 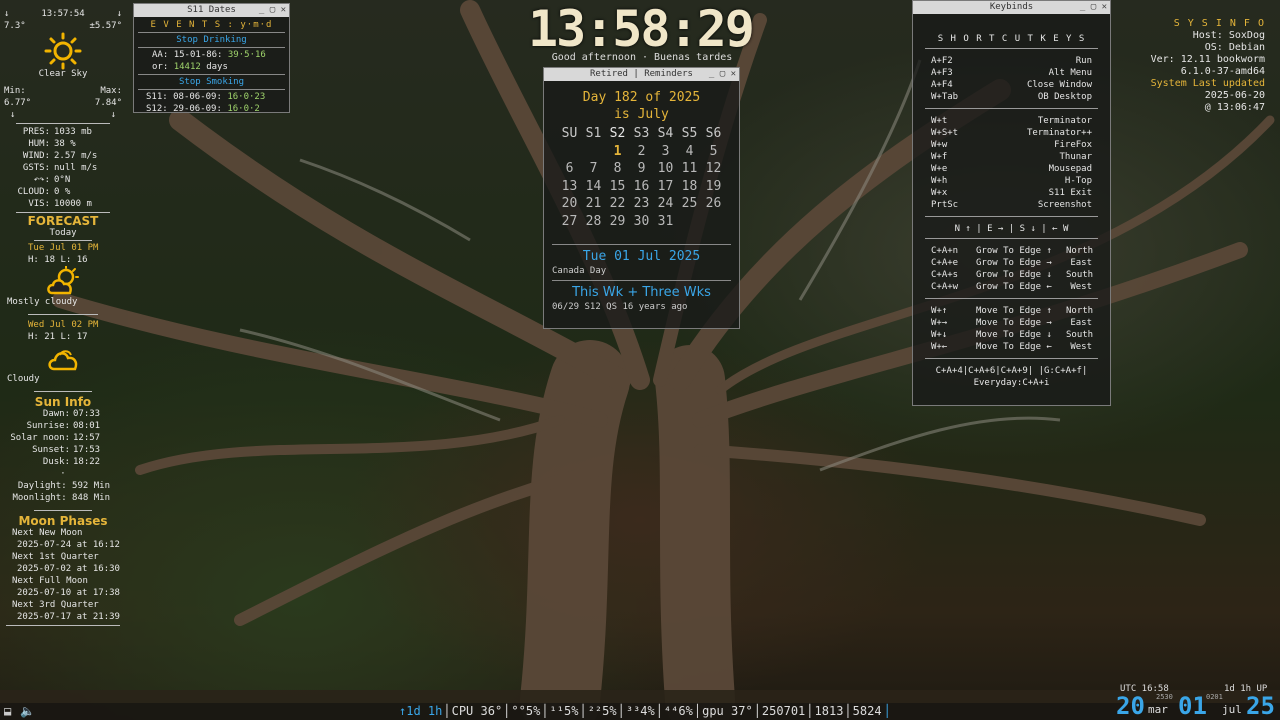 What do you see at coordinates (1078, 181) in the screenshot?
I see `key-action: H-Top` at bounding box center [1078, 181].